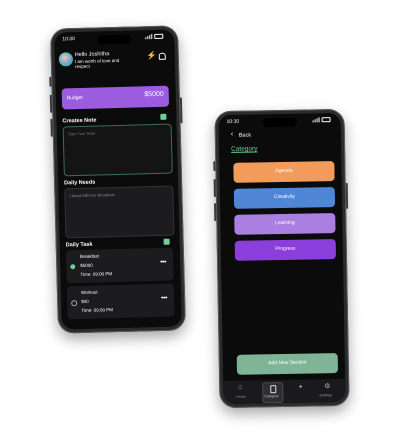  What do you see at coordinates (245, 136) in the screenshot?
I see `back-button: Back` at bounding box center [245, 136].